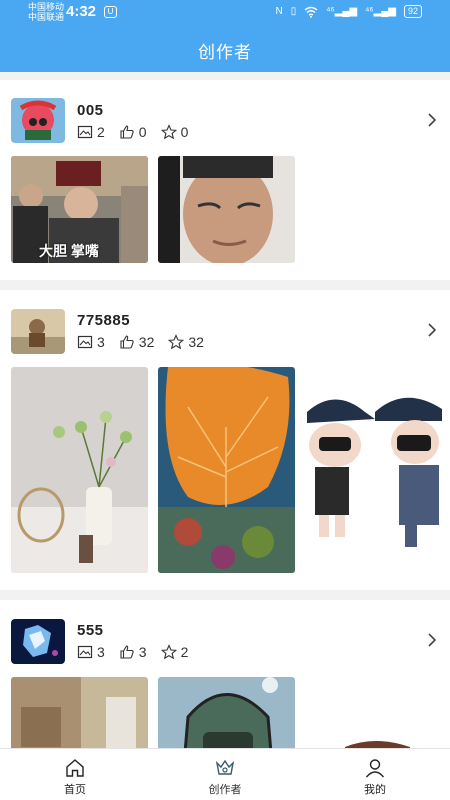 Image resolution: width=450 pixels, height=800 pixels. I want to click on wifi-icon, so click(311, 12).